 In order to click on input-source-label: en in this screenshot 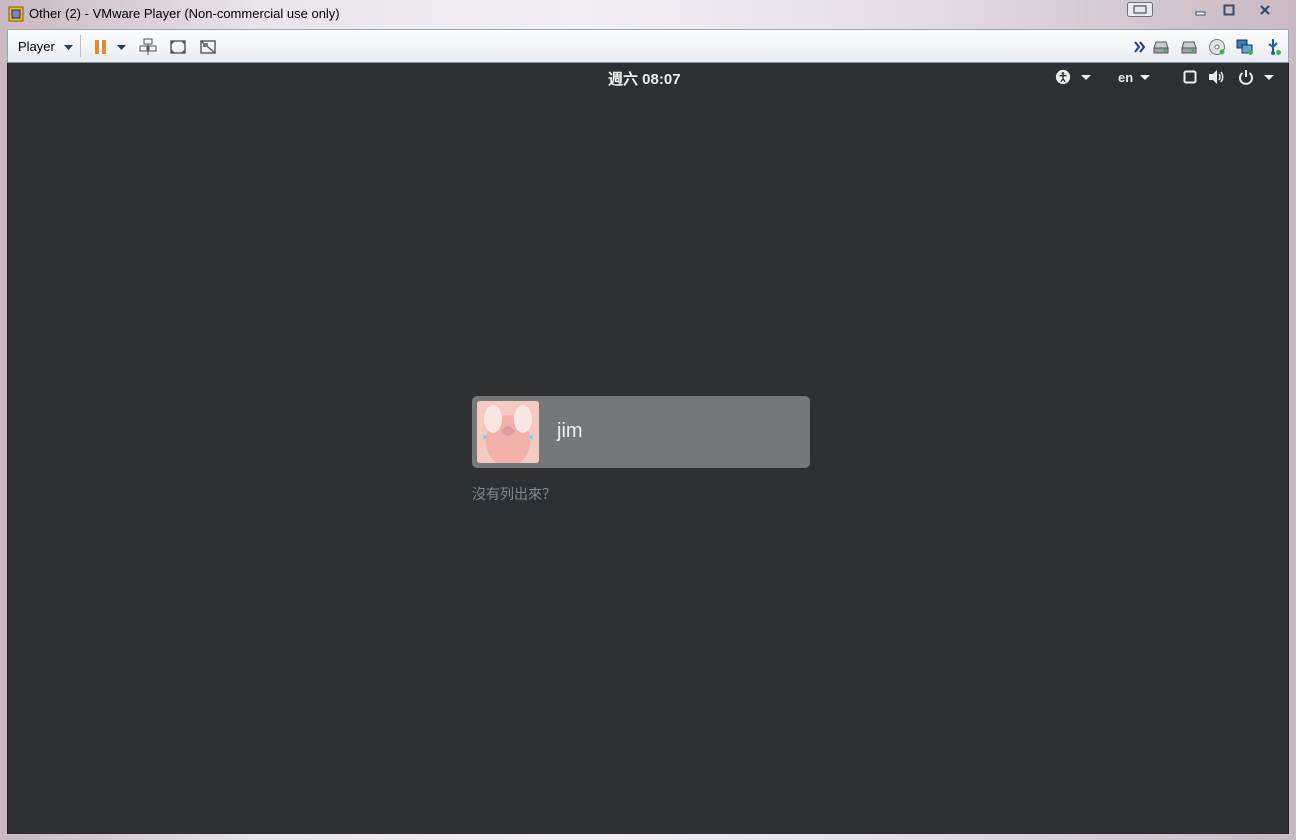, I will do `click(1125, 77)`.